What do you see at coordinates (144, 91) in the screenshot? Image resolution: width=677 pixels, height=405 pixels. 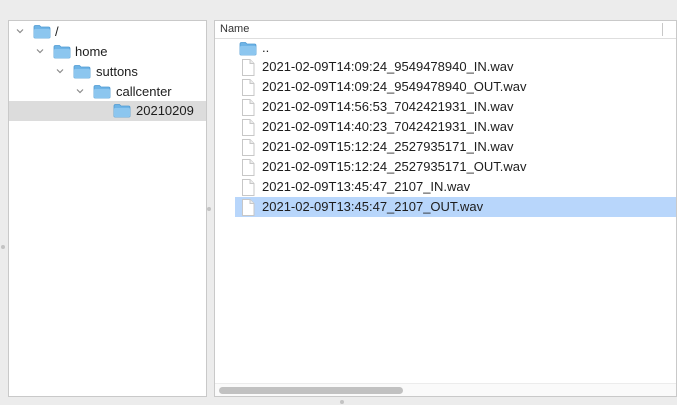 I see `tree-item-label: callcenter` at bounding box center [144, 91].